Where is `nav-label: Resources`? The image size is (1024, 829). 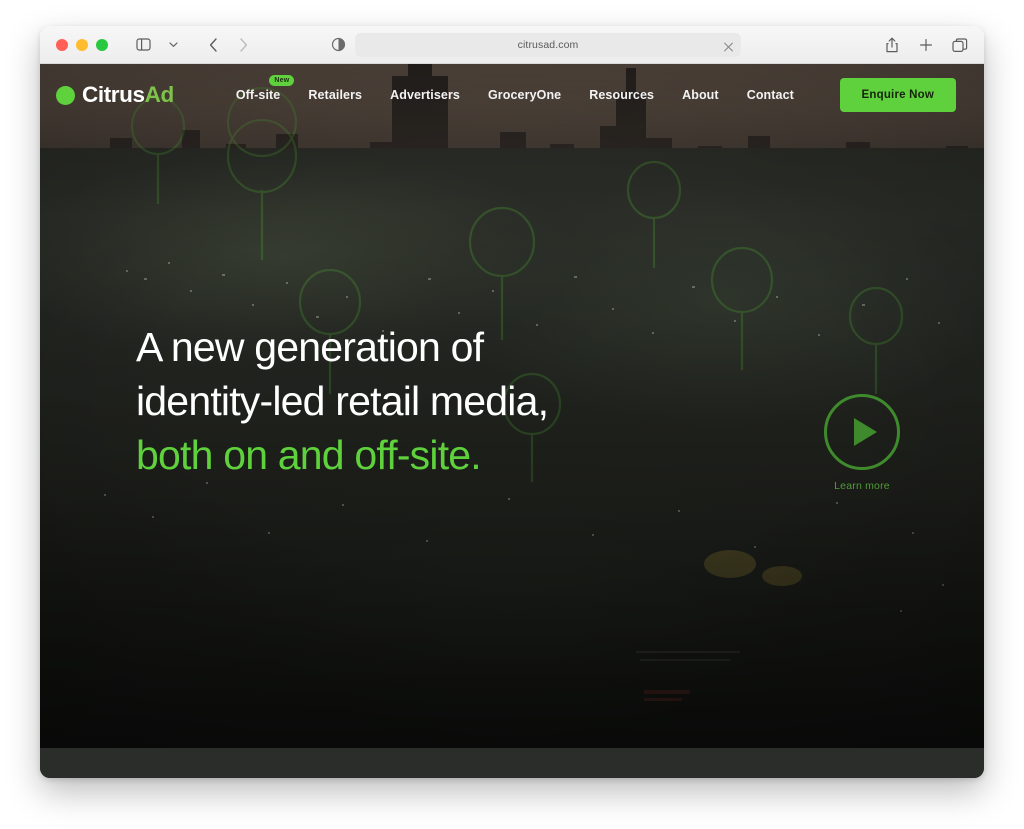 nav-label: Resources is located at coordinates (622, 95).